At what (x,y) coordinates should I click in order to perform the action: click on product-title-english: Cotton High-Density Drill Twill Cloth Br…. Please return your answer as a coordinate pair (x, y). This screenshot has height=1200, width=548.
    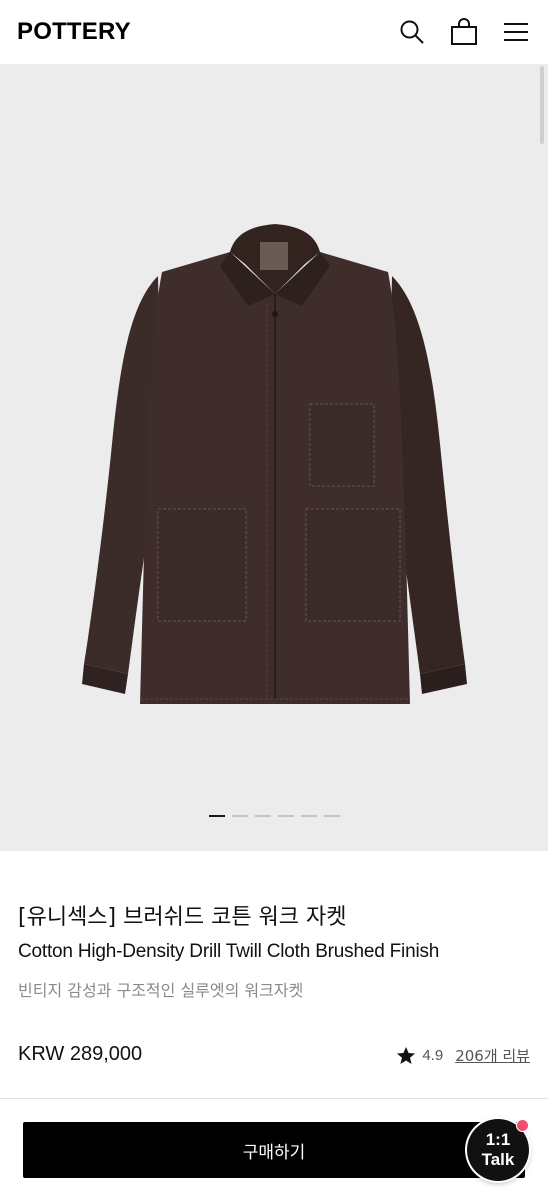
    Looking at the image, I should click on (229, 951).